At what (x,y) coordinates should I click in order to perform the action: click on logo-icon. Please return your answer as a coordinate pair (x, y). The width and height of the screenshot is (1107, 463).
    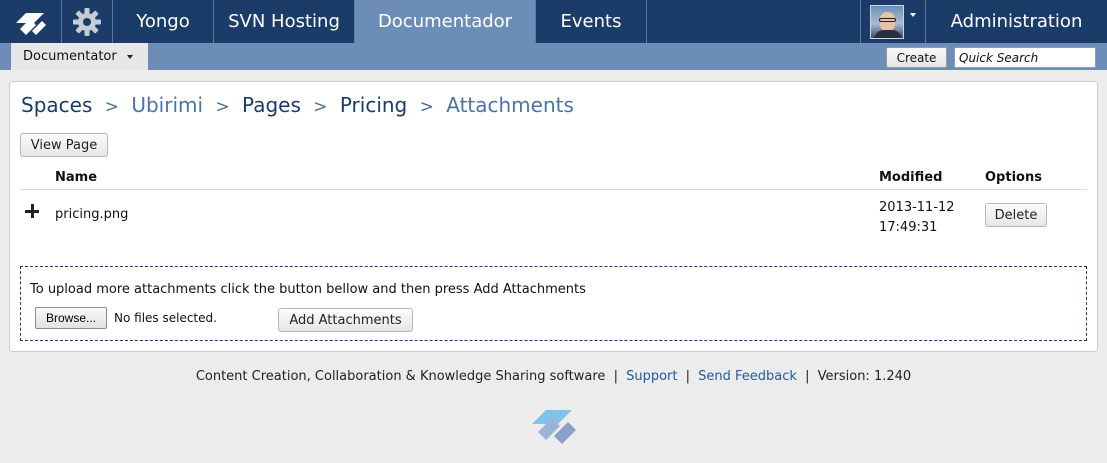
    Looking at the image, I should click on (30, 23).